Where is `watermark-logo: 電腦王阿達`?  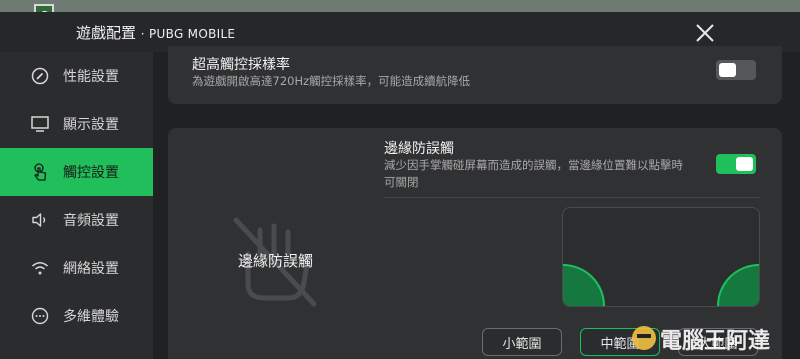 watermark-logo: 電腦王阿達 is located at coordinates (701, 340).